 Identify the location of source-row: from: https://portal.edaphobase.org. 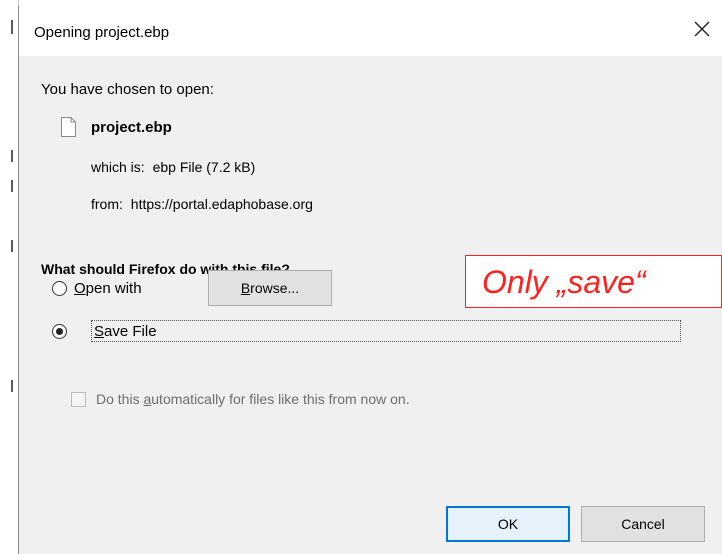
(202, 204).